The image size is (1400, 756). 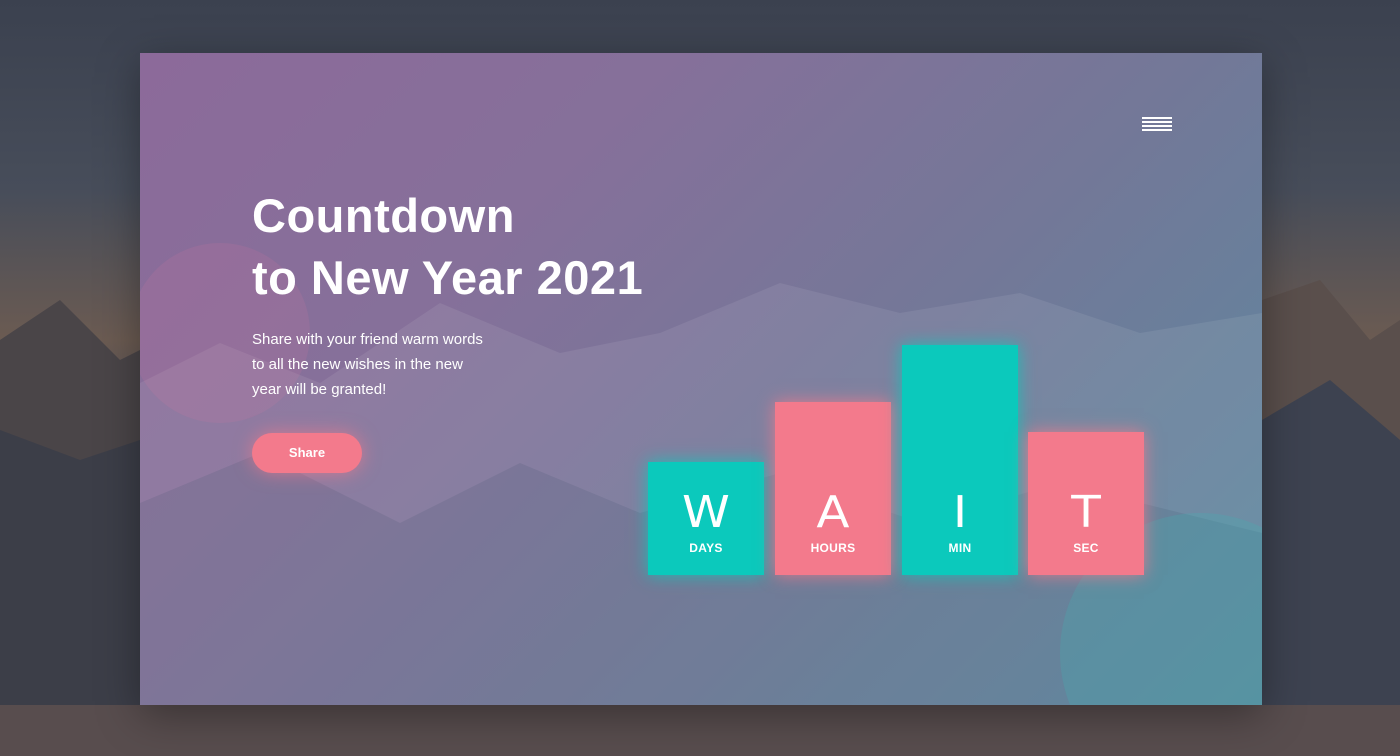 I want to click on countdown-bar-hours: A HOURS, so click(x=833, y=488).